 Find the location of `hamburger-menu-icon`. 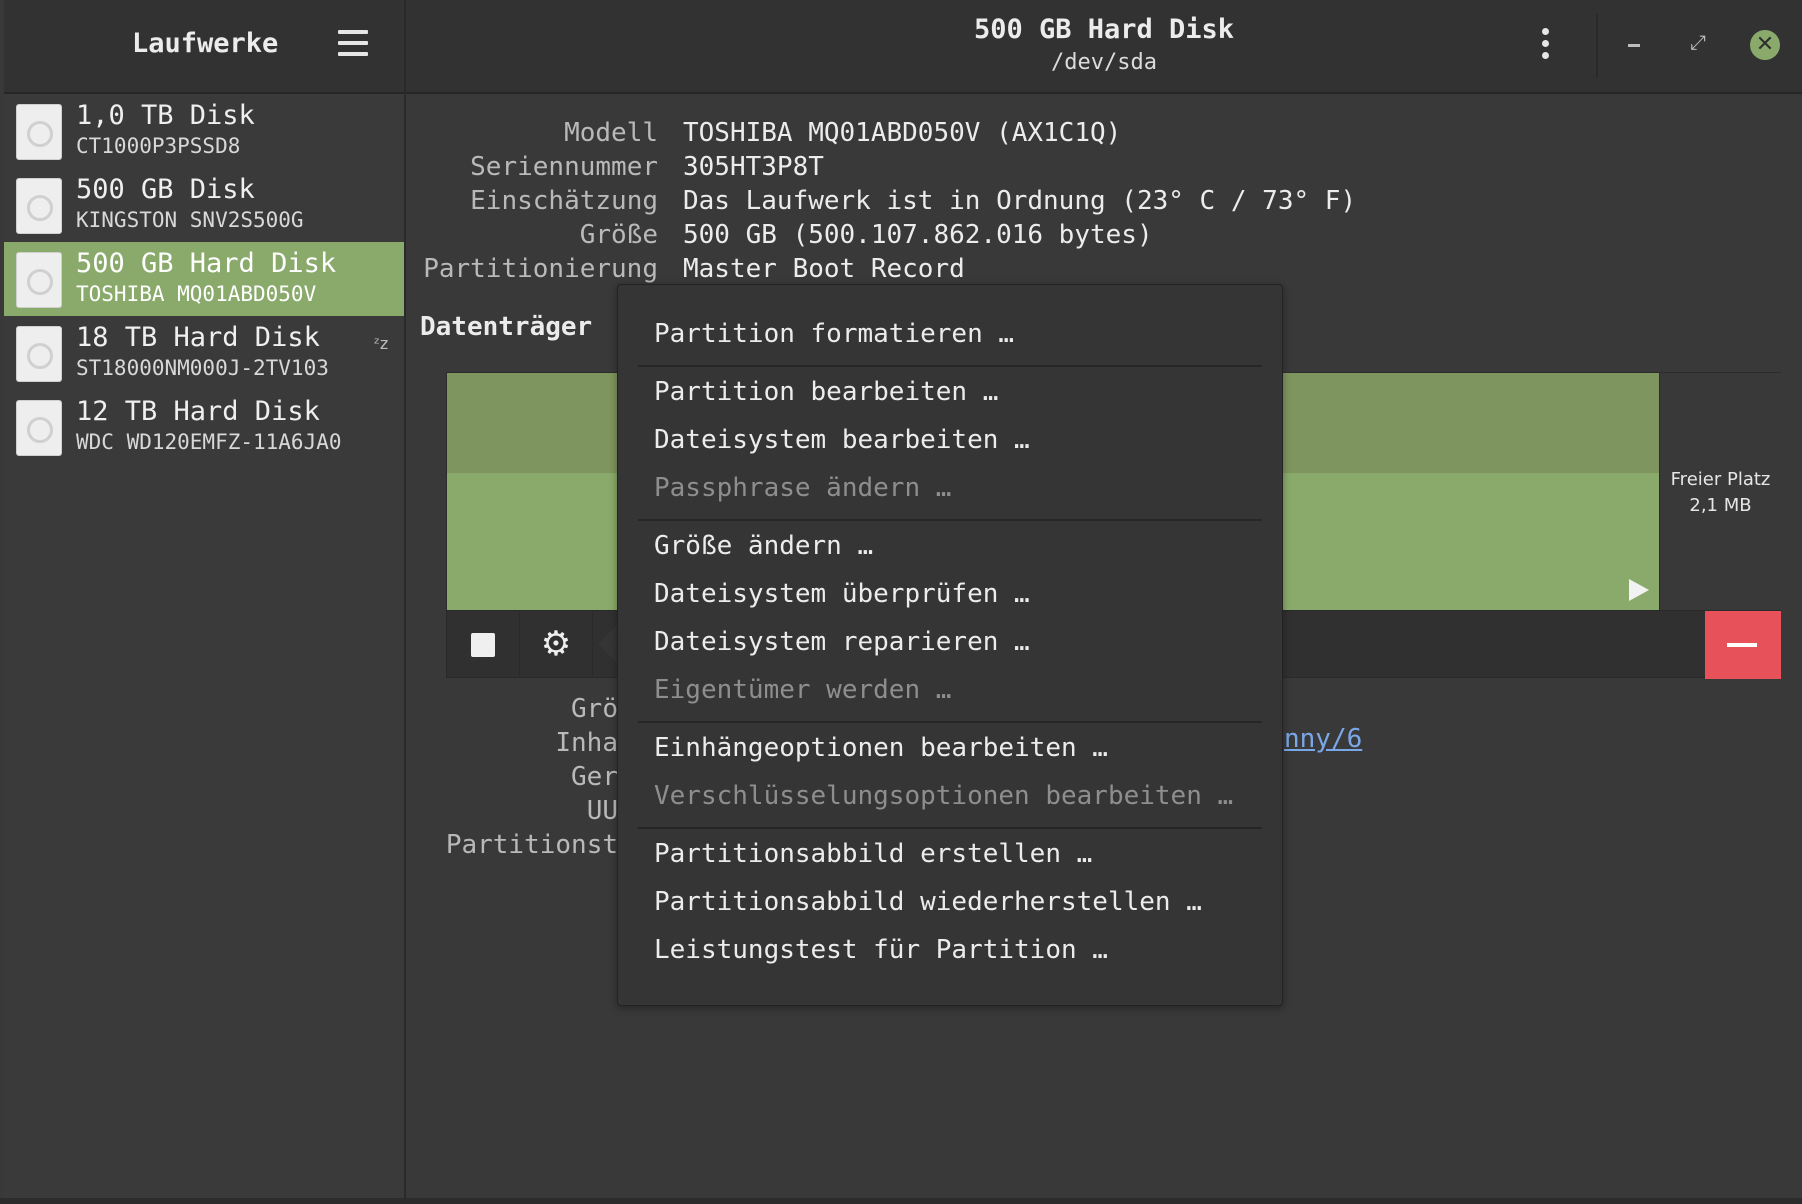

hamburger-menu-icon is located at coordinates (353, 44).